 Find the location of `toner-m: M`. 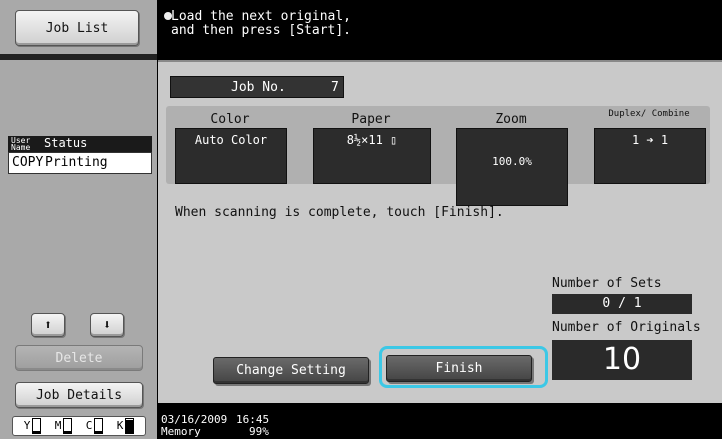

toner-m: M is located at coordinates (64, 426).